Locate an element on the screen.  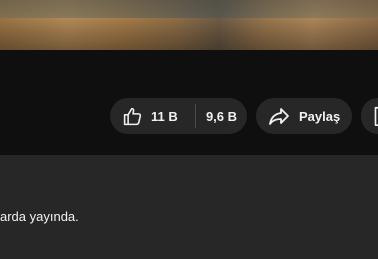
share-arrow-icon is located at coordinates (279, 116).